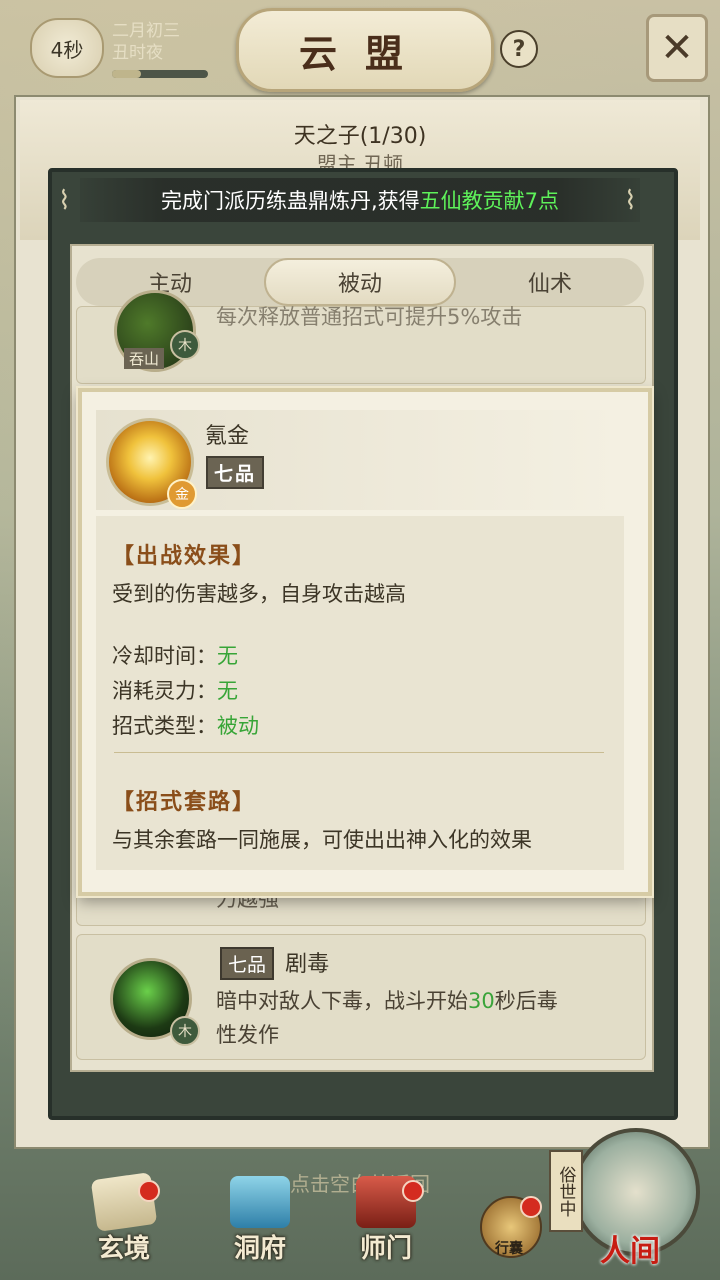 The image size is (720, 1280). I want to click on notice-banner: 完成门派历练蛊鼎炼丹,获得 五仙教贡献7点, so click(360, 200).